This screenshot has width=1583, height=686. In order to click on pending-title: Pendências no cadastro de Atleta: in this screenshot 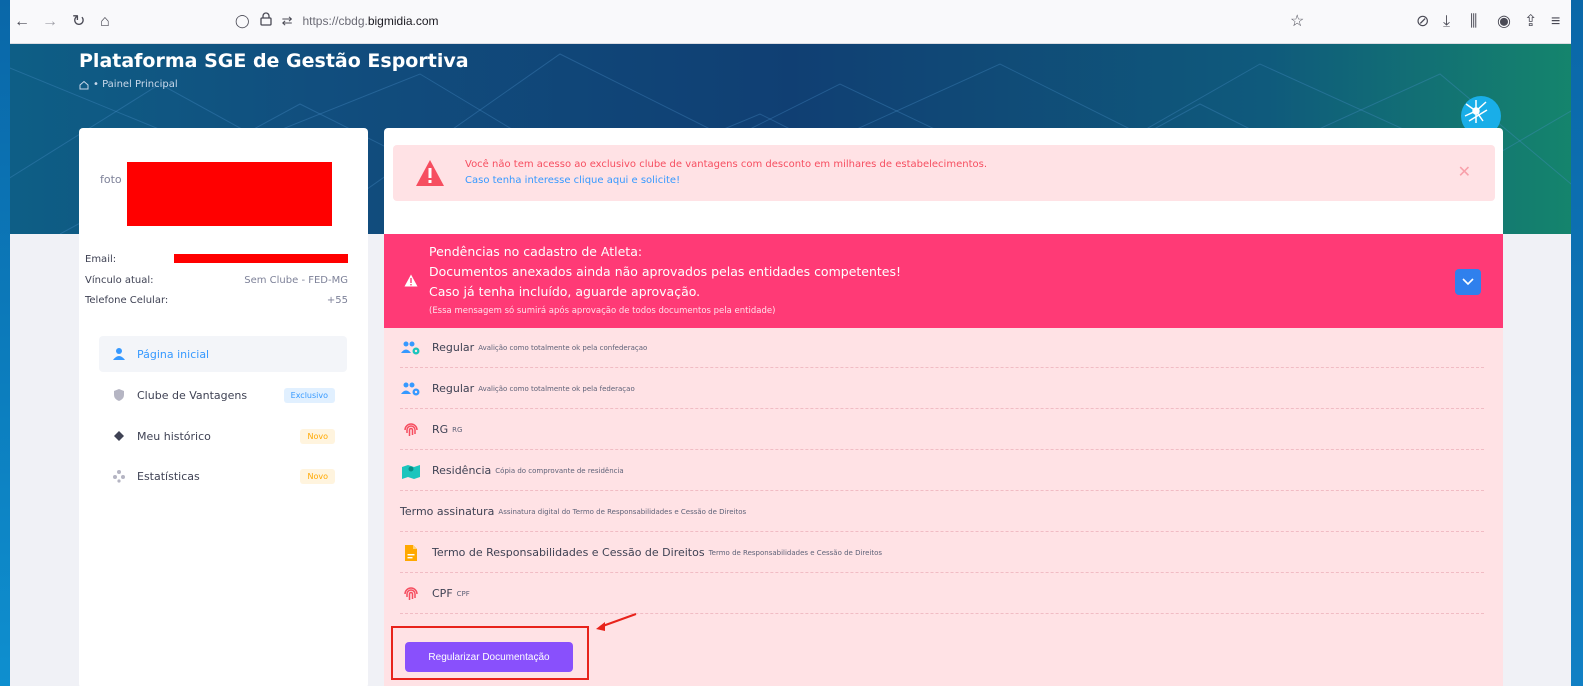, I will do `click(536, 251)`.